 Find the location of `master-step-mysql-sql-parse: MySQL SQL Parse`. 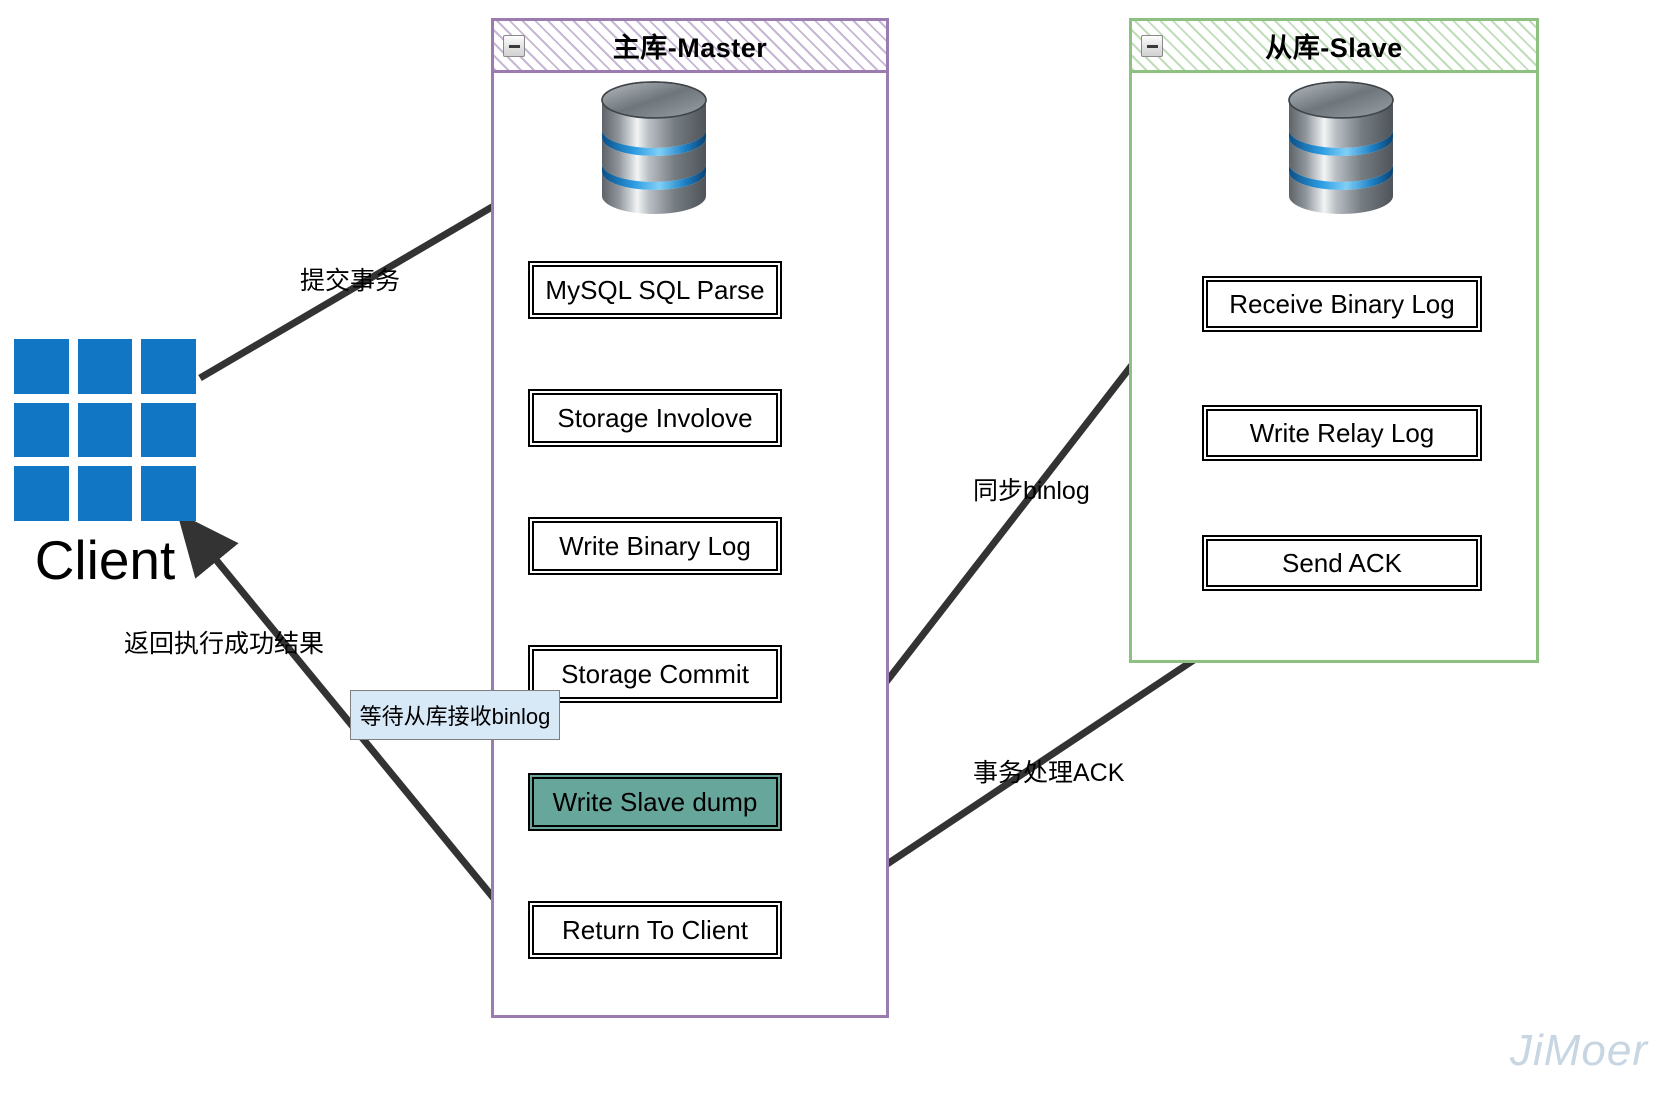

master-step-mysql-sql-parse: MySQL SQL Parse is located at coordinates (655, 290).